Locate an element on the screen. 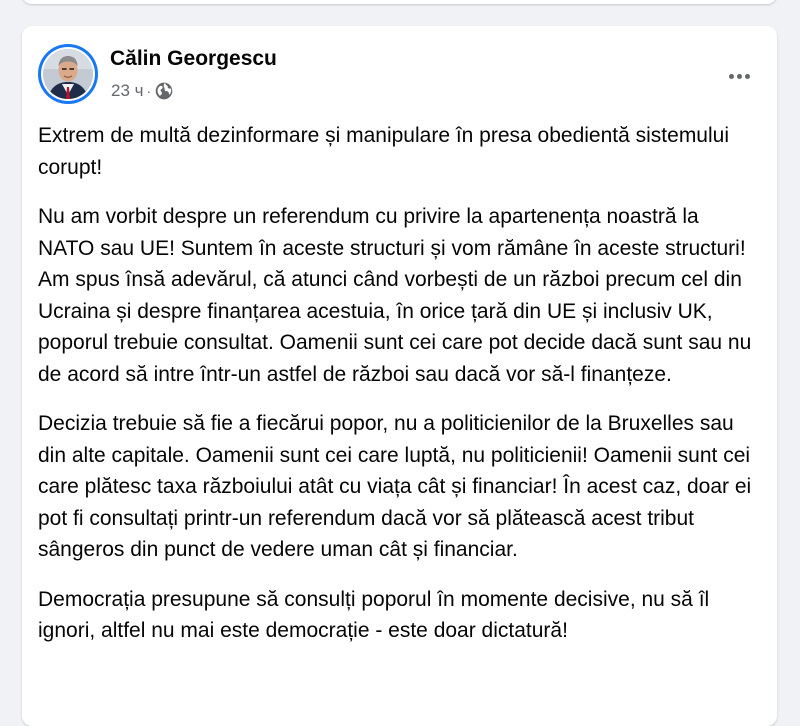  profile-photo-icon is located at coordinates (68, 74).